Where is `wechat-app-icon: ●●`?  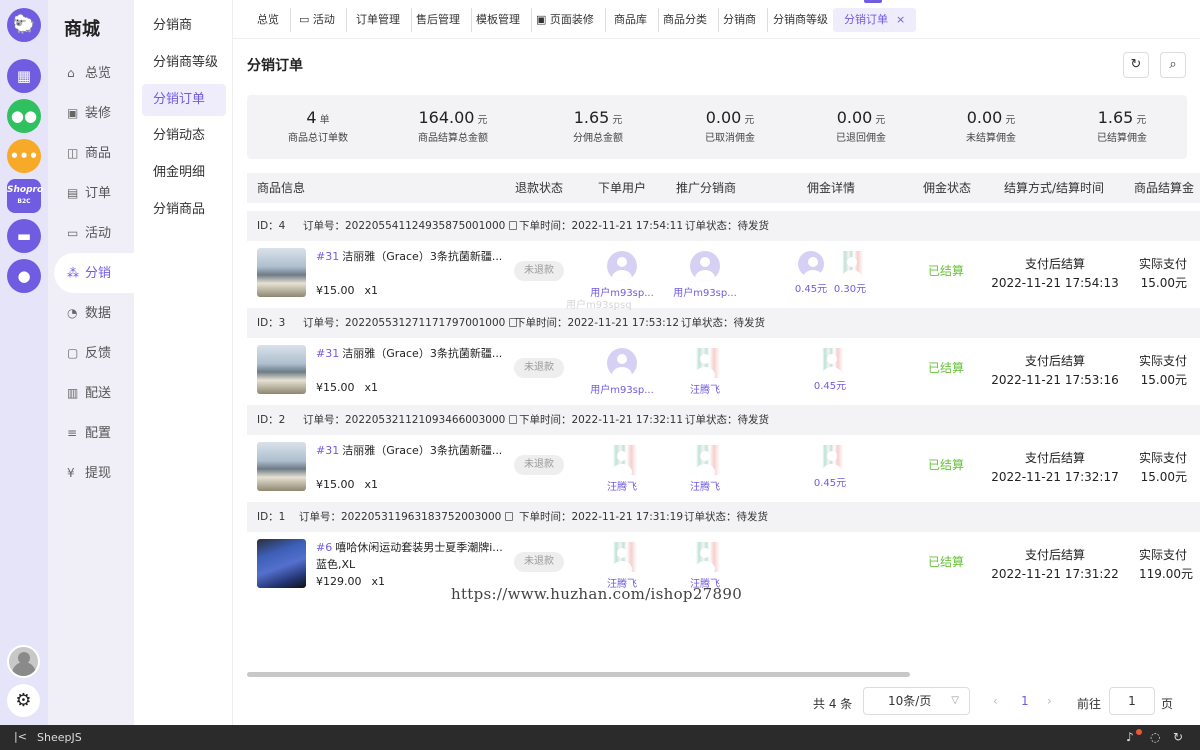 wechat-app-icon: ●● is located at coordinates (24, 116).